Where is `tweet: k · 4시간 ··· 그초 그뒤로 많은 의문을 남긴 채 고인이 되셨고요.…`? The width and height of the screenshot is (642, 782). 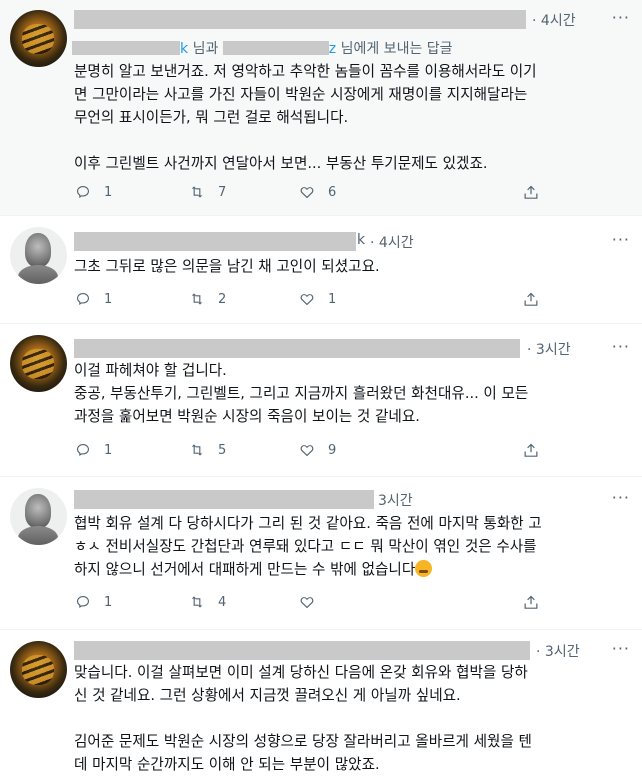
tweet: k · 4시간 ··· 그초 그뒤로 많은 의문을 남긴 채 고인이 되셨고요.… is located at coordinates (321, 270).